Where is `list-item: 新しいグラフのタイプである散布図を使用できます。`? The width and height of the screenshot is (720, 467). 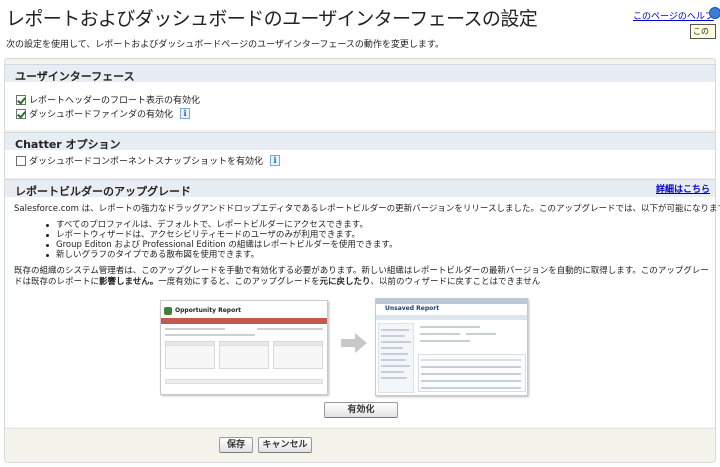 list-item: 新しいグラフのタイプである散布図を使用できます。 is located at coordinates (222, 255).